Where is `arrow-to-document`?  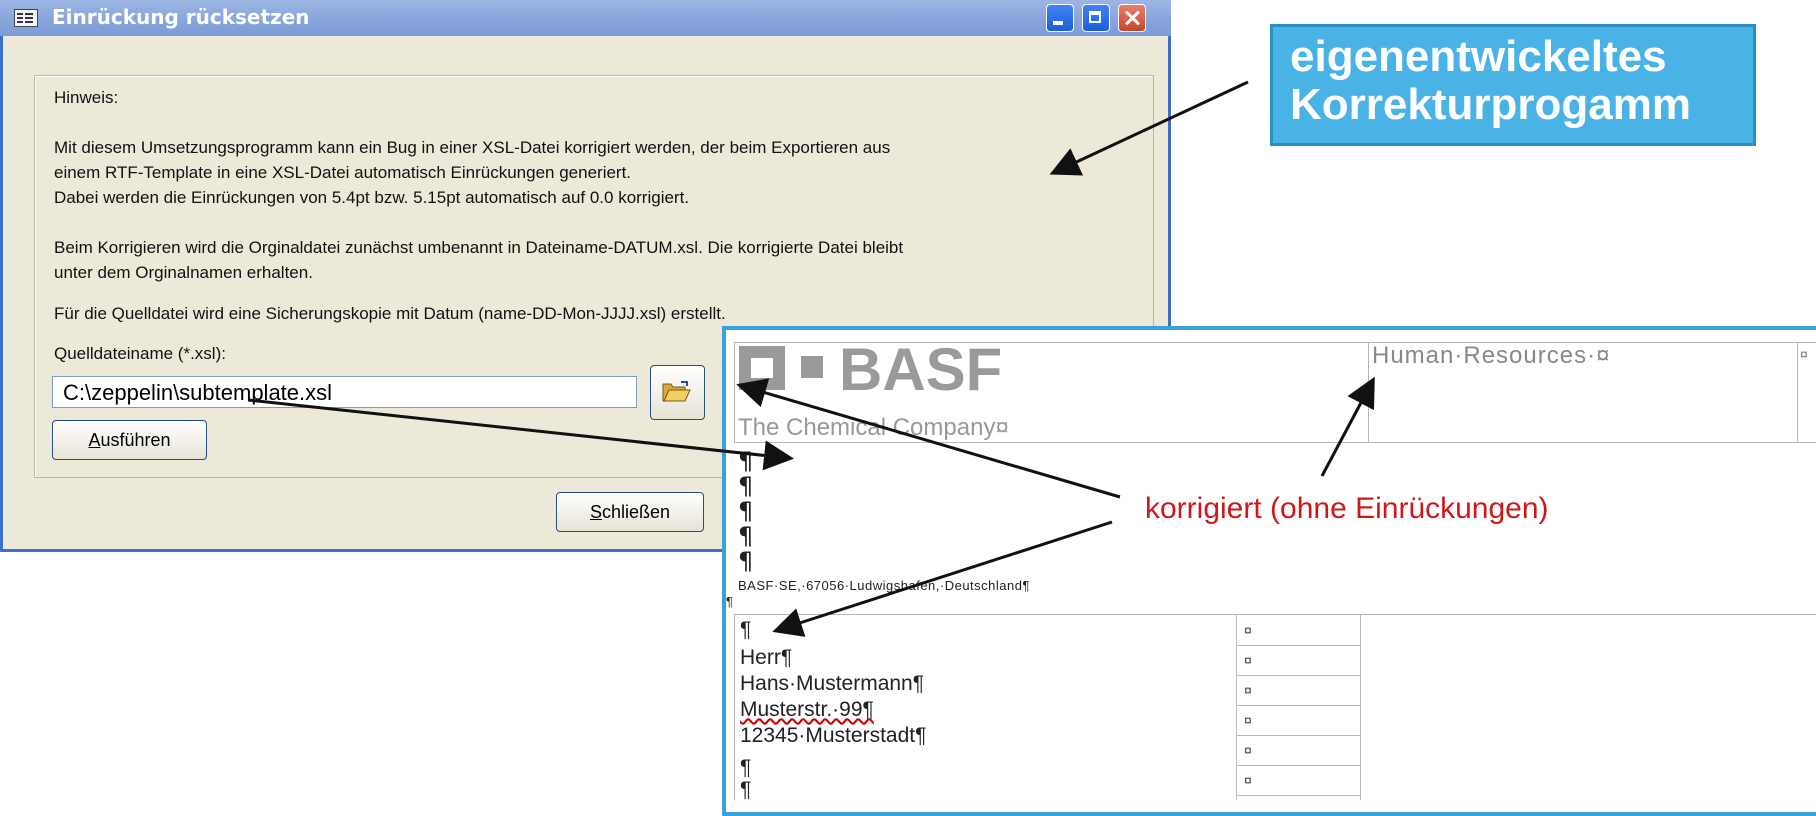 arrow-to-document is located at coordinates (520, 434).